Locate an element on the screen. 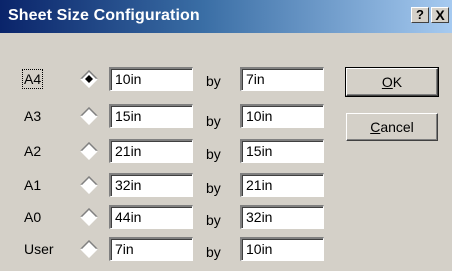 This screenshot has width=452, height=271. size-label-a4: A4 is located at coordinates (44, 79).